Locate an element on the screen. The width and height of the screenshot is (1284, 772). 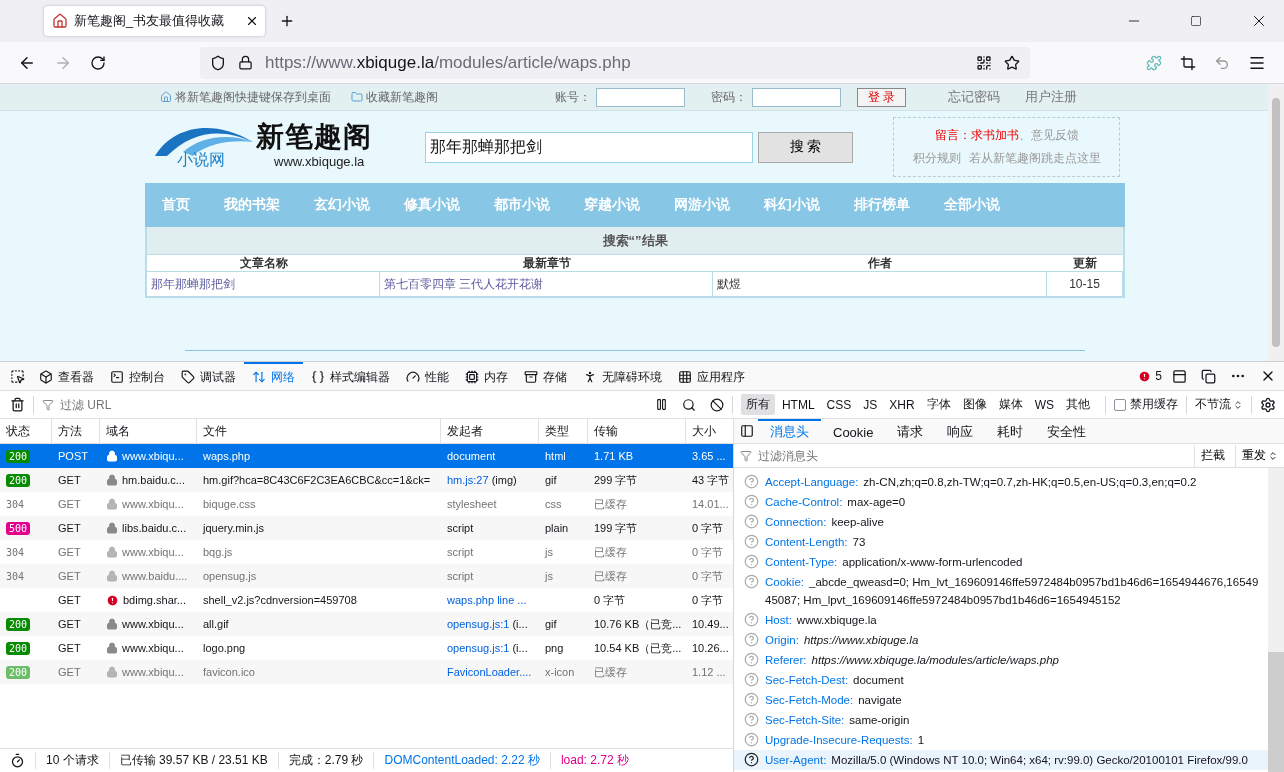
browser-tab: 新笔趣阁_书友最值得收藏 is located at coordinates (154, 21).